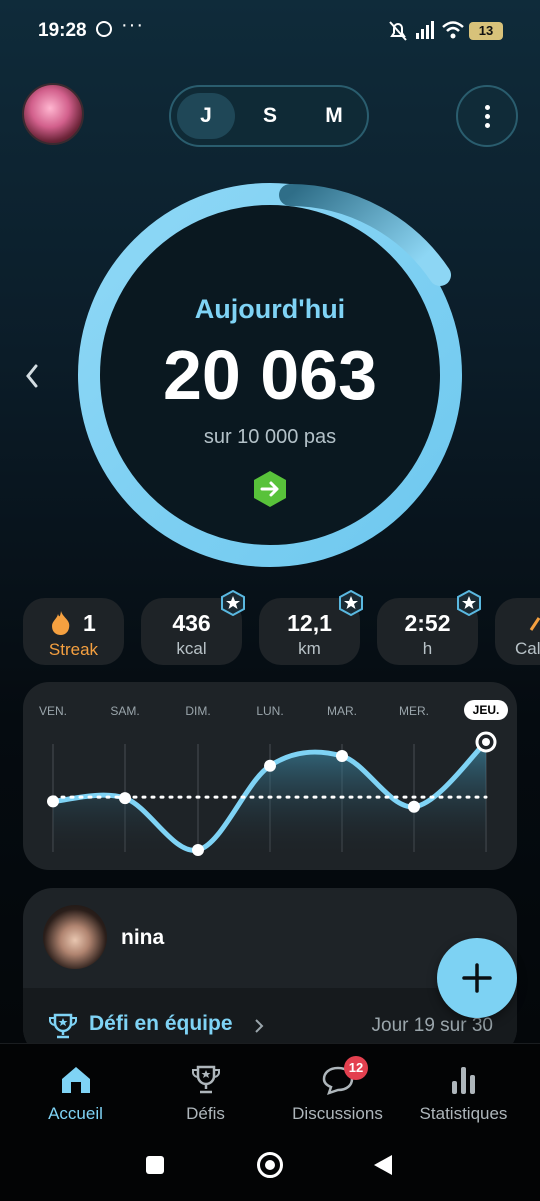 The height and width of the screenshot is (1201, 540). Describe the element at coordinates (427, 648) in the screenshot. I see `duration-unit: h` at that location.